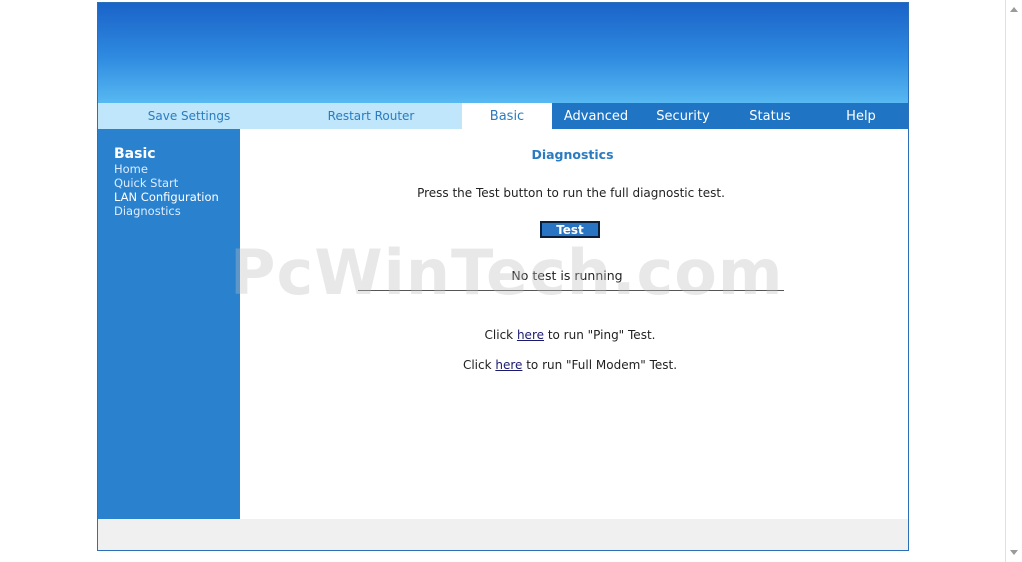  What do you see at coordinates (135, 154) in the screenshot?
I see `sidebar-title: Basic` at bounding box center [135, 154].